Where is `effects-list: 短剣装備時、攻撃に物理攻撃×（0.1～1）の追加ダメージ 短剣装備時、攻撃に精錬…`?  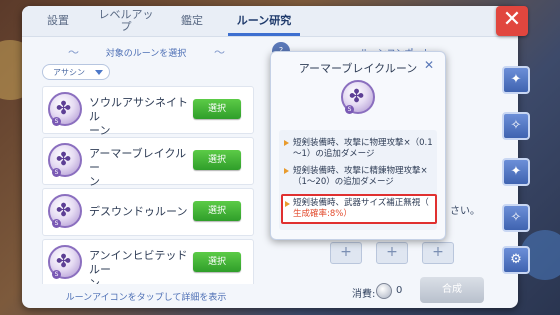 effects-list: 短剣装備時、攻撃に物理攻撃×（0.1～1）の追加ダメージ 短剣装備時、攻撃に精錬… is located at coordinates (358, 180).